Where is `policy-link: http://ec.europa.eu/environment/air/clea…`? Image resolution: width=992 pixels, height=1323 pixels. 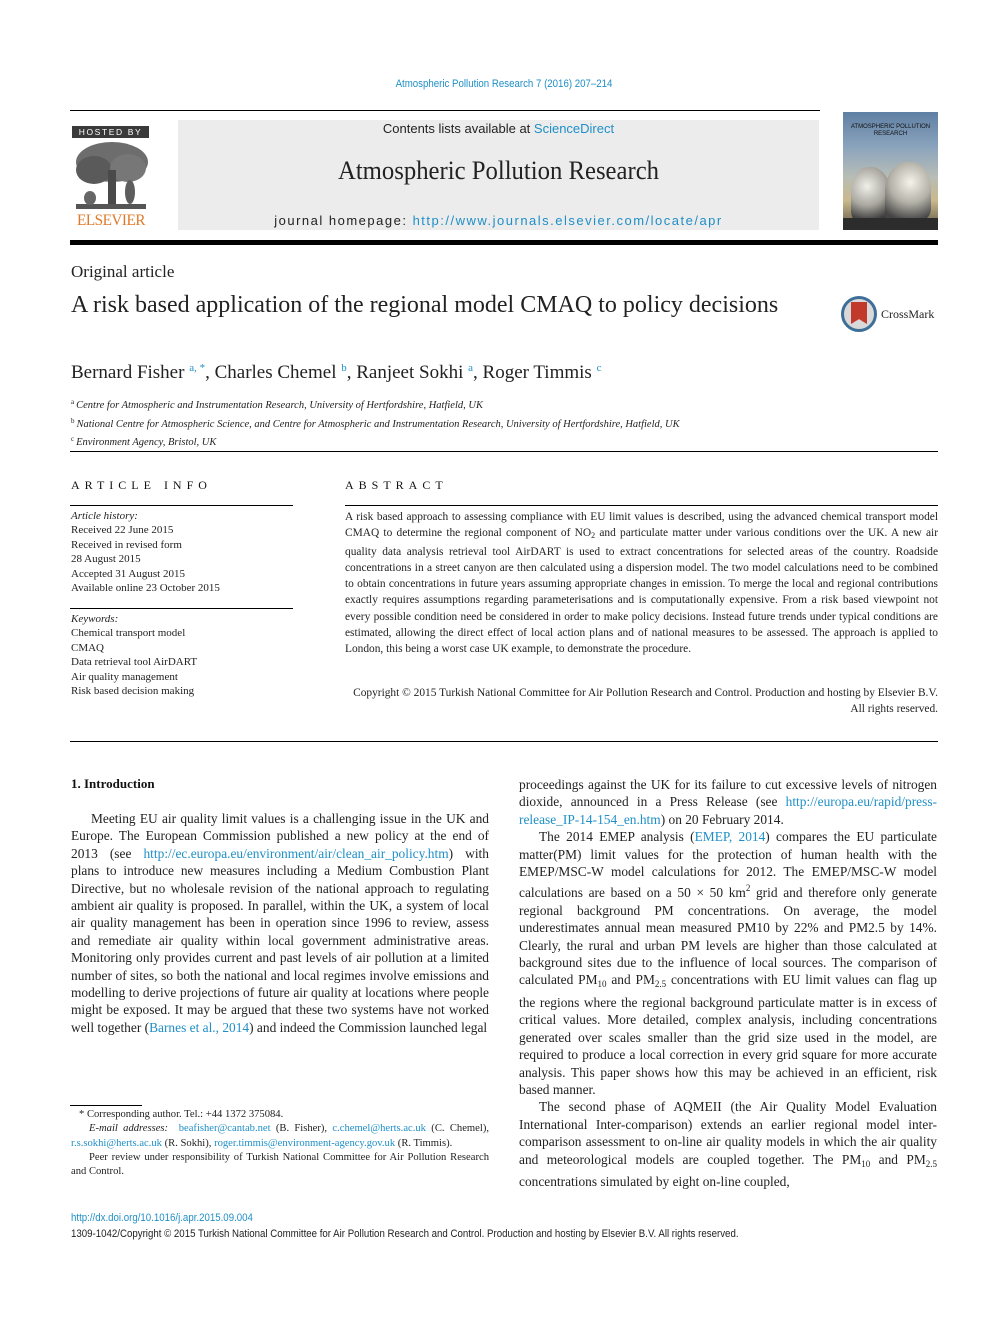
policy-link: http://ec.europa.eu/environment/air/clea… is located at coordinates (295, 853).